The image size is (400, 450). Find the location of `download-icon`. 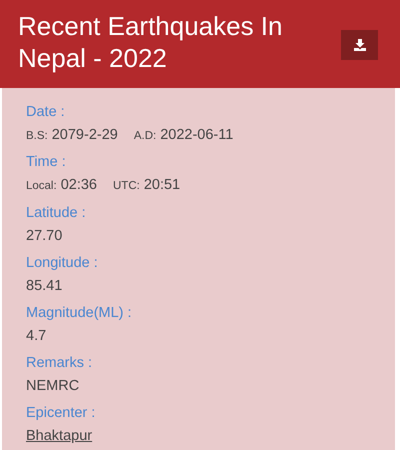

download-icon is located at coordinates (360, 45).